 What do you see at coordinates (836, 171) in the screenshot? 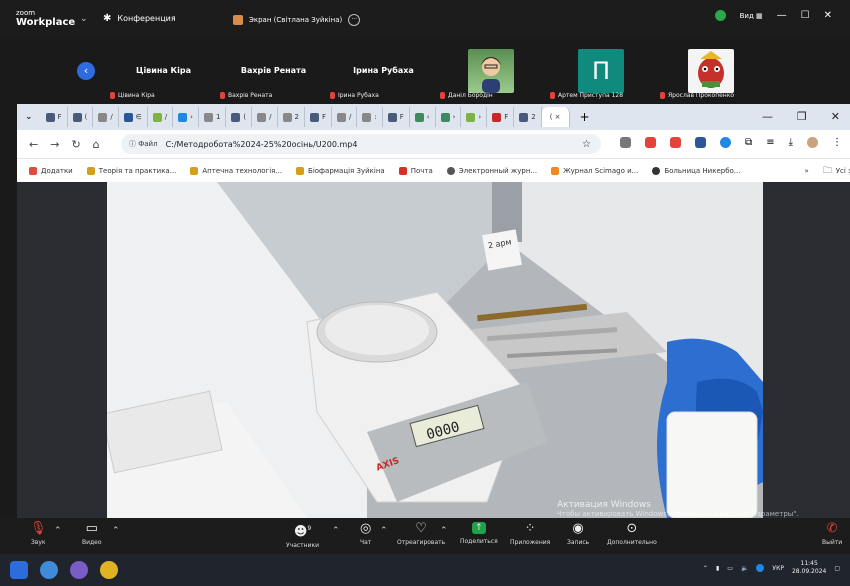
I see `all-bookmarks-button: 🗀Усі закладки` at bounding box center [836, 171].